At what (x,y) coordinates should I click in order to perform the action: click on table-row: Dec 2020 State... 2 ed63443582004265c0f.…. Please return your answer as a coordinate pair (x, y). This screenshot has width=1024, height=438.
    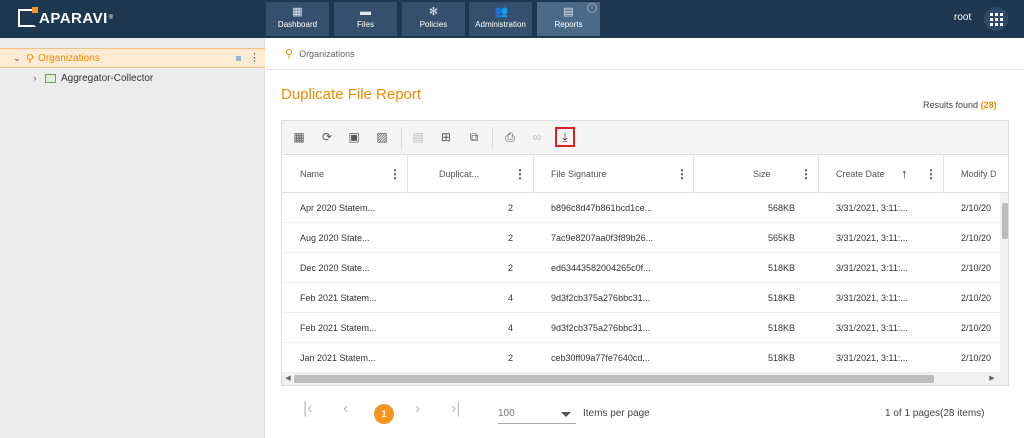
    Looking at the image, I should click on (641, 268).